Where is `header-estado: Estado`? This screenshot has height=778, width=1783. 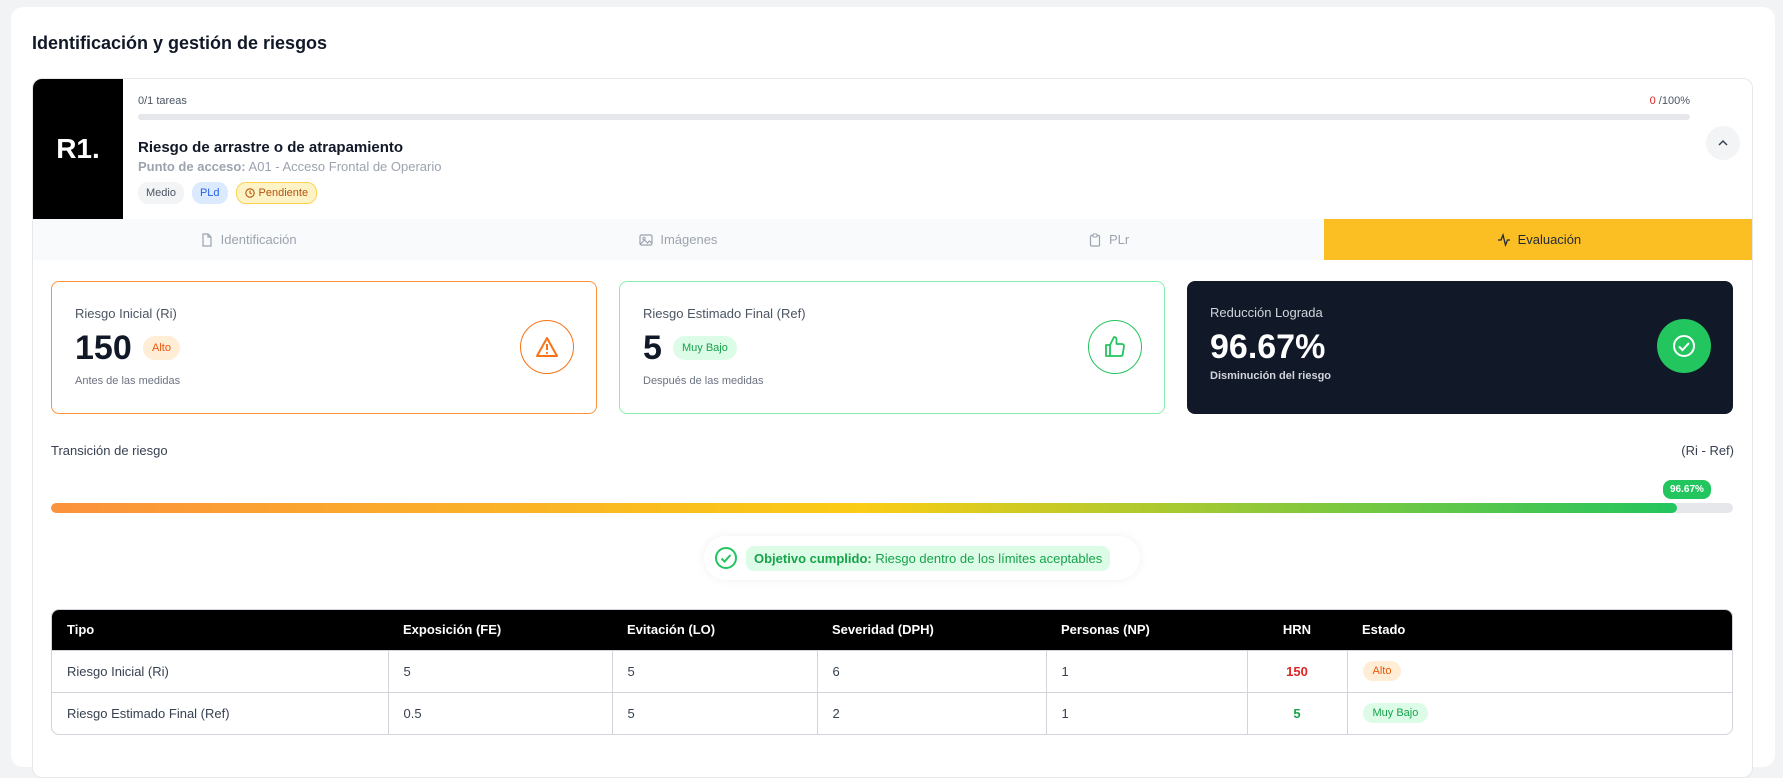 header-estado: Estado is located at coordinates (1539, 630).